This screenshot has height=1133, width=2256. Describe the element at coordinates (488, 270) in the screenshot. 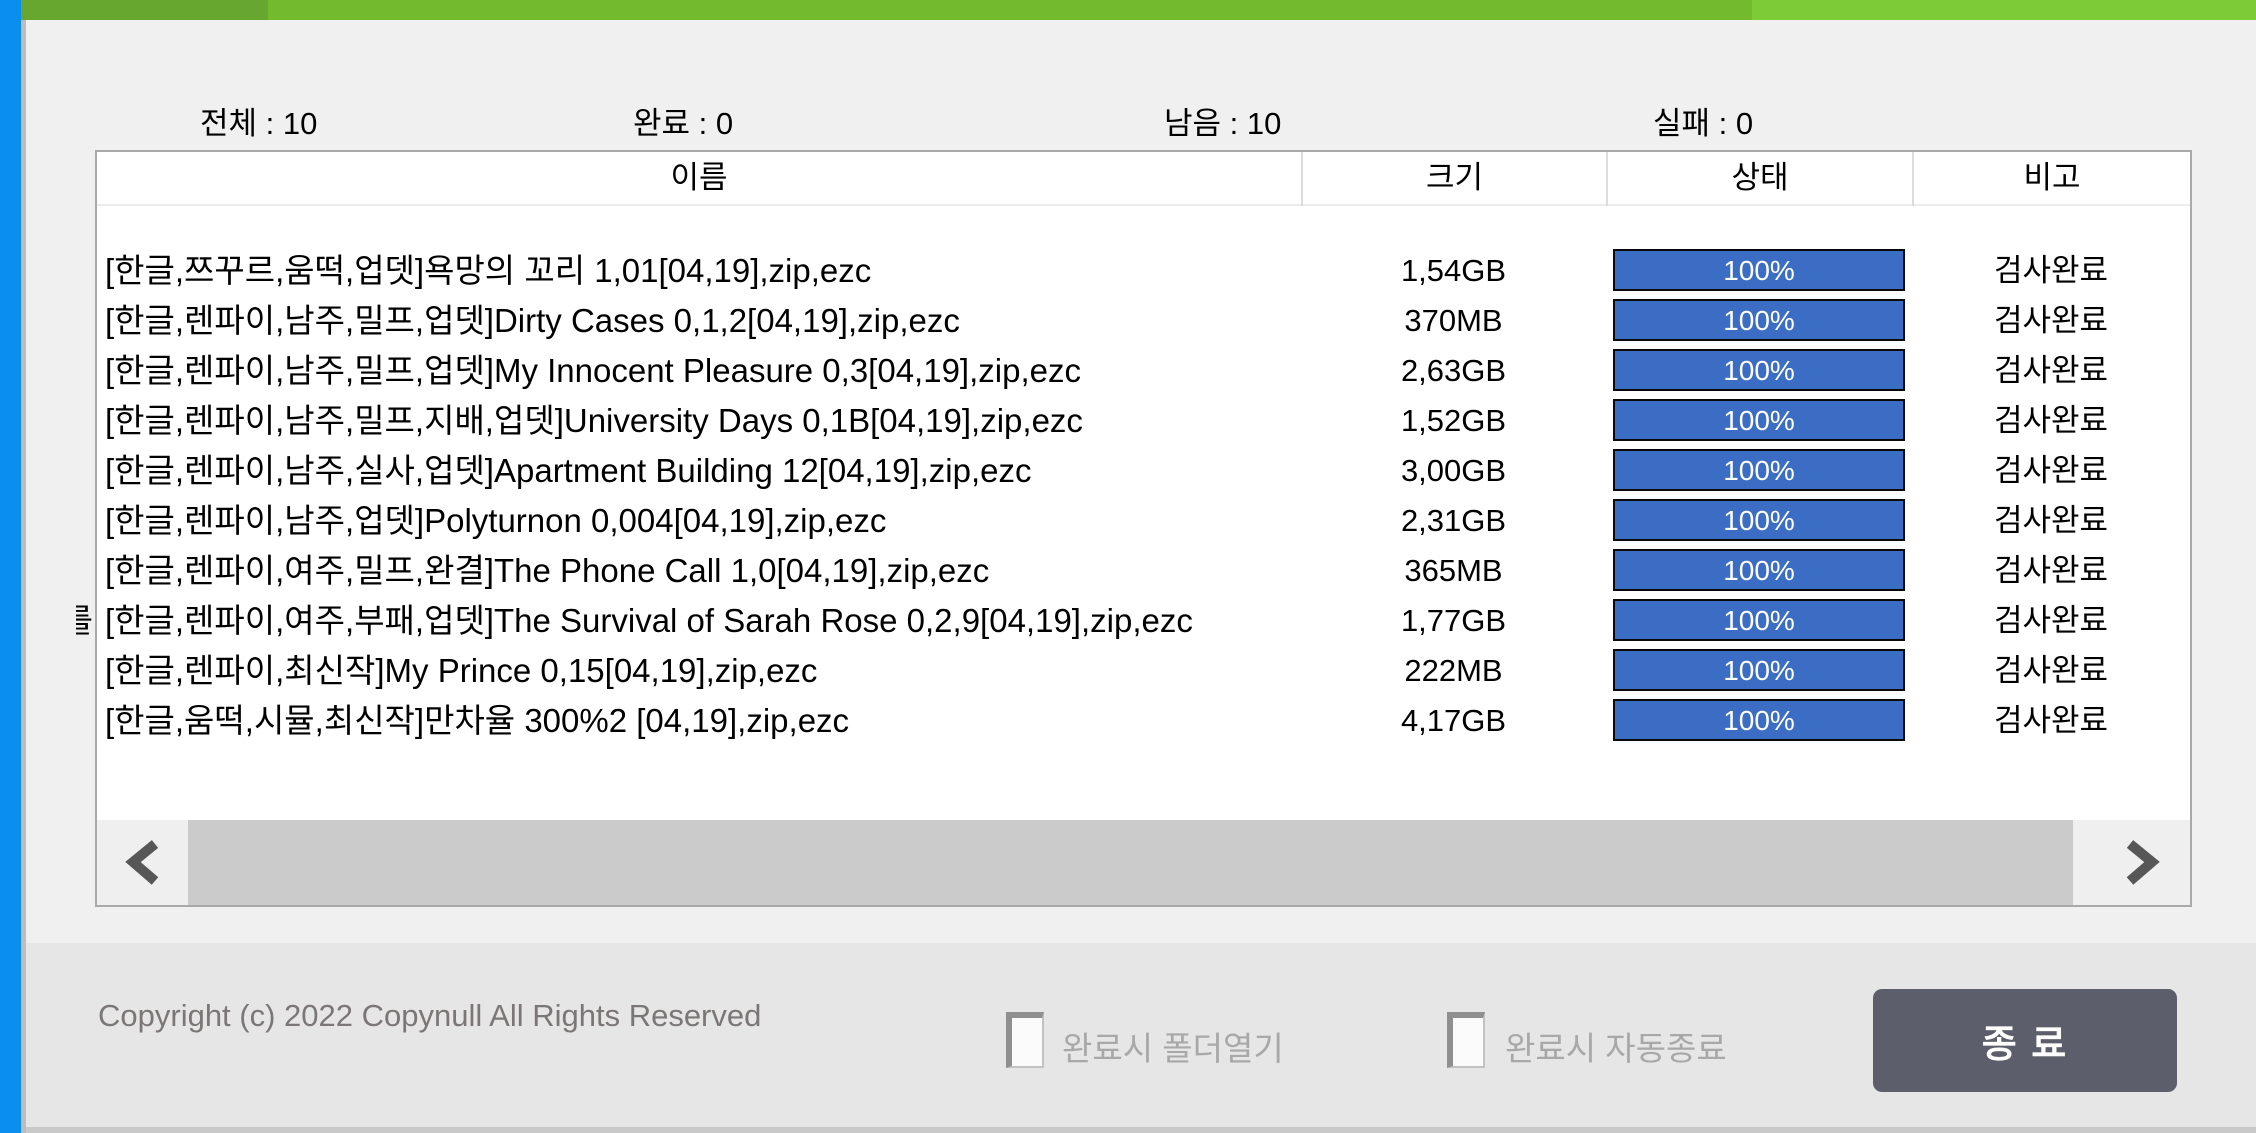

I see `file-name: [한글,쯔꾸르,움떡,업뎃]욕망의 꼬리 1,01[04,19],zip,ezc` at that location.